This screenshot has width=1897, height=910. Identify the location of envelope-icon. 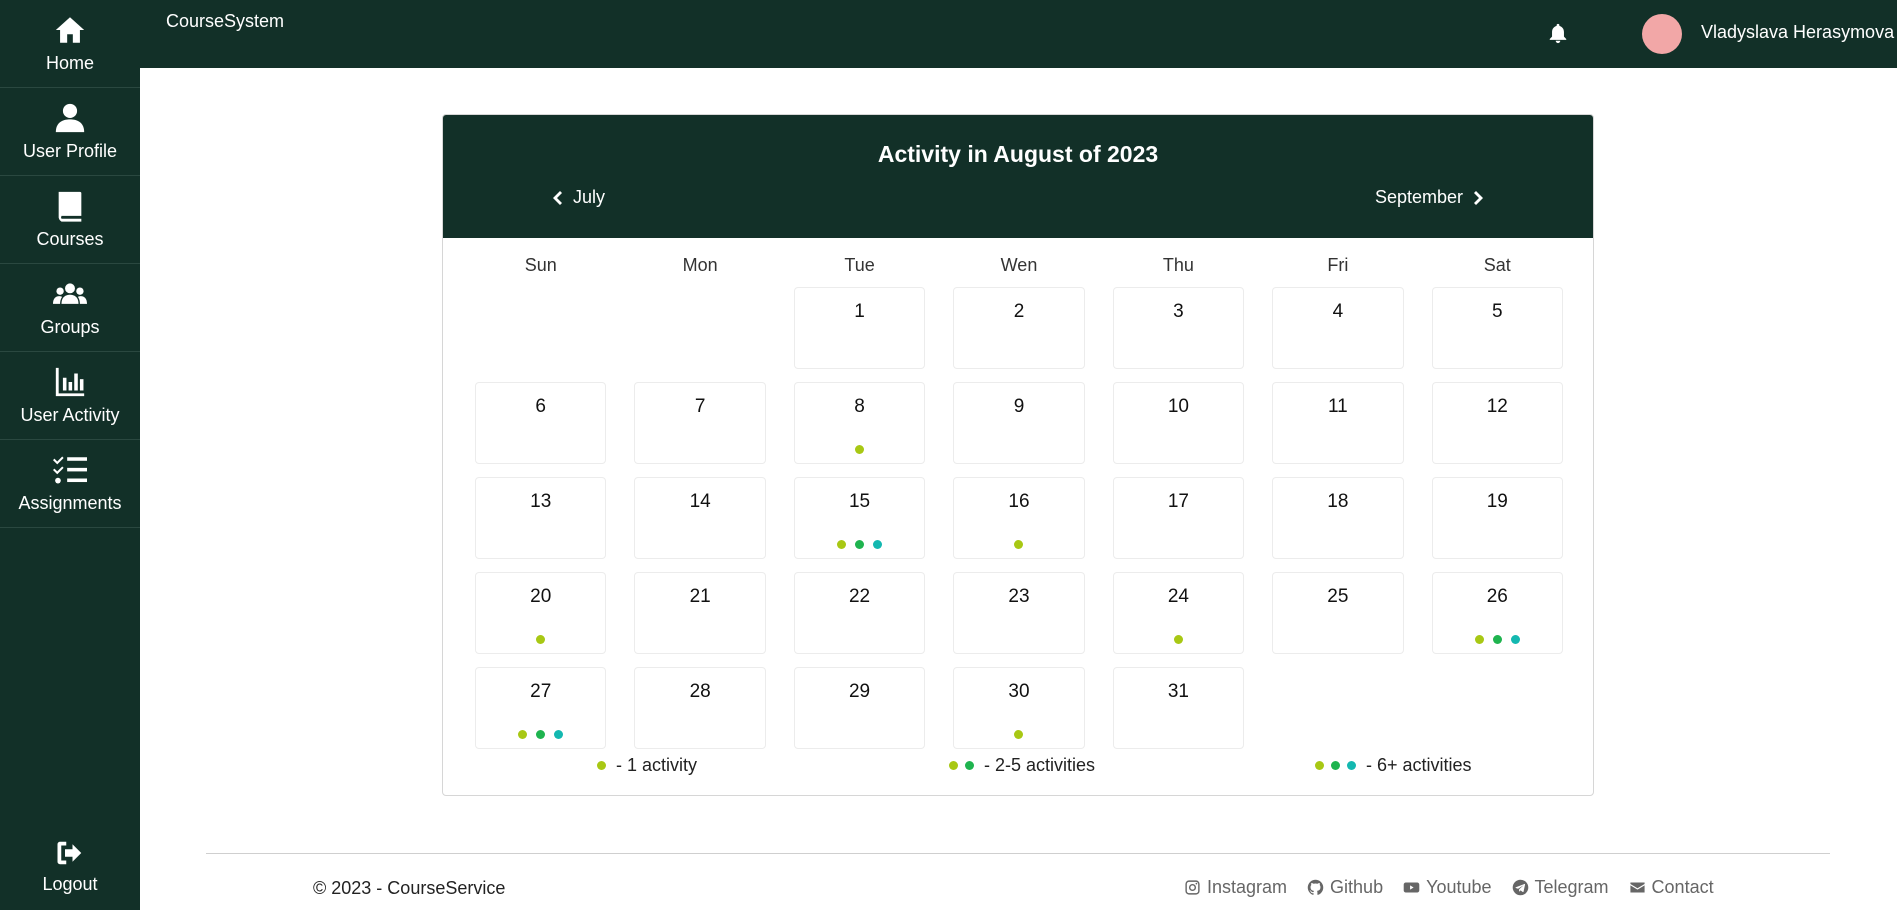
(1637, 887).